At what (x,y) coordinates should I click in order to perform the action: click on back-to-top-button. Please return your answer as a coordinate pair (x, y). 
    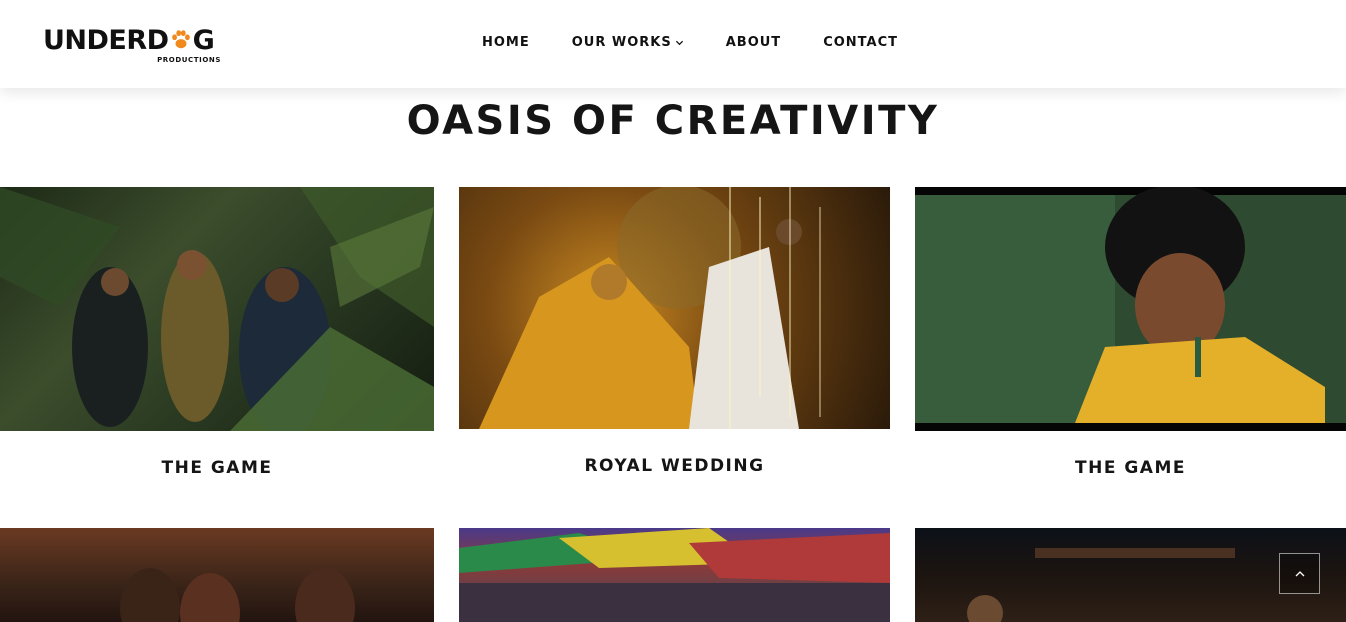
    Looking at the image, I should click on (1299, 573).